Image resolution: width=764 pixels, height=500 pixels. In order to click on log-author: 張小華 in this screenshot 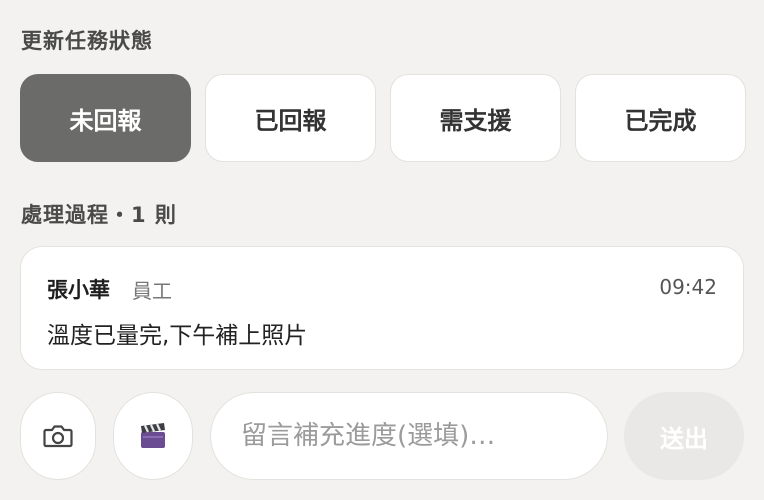, I will do `click(78, 290)`.